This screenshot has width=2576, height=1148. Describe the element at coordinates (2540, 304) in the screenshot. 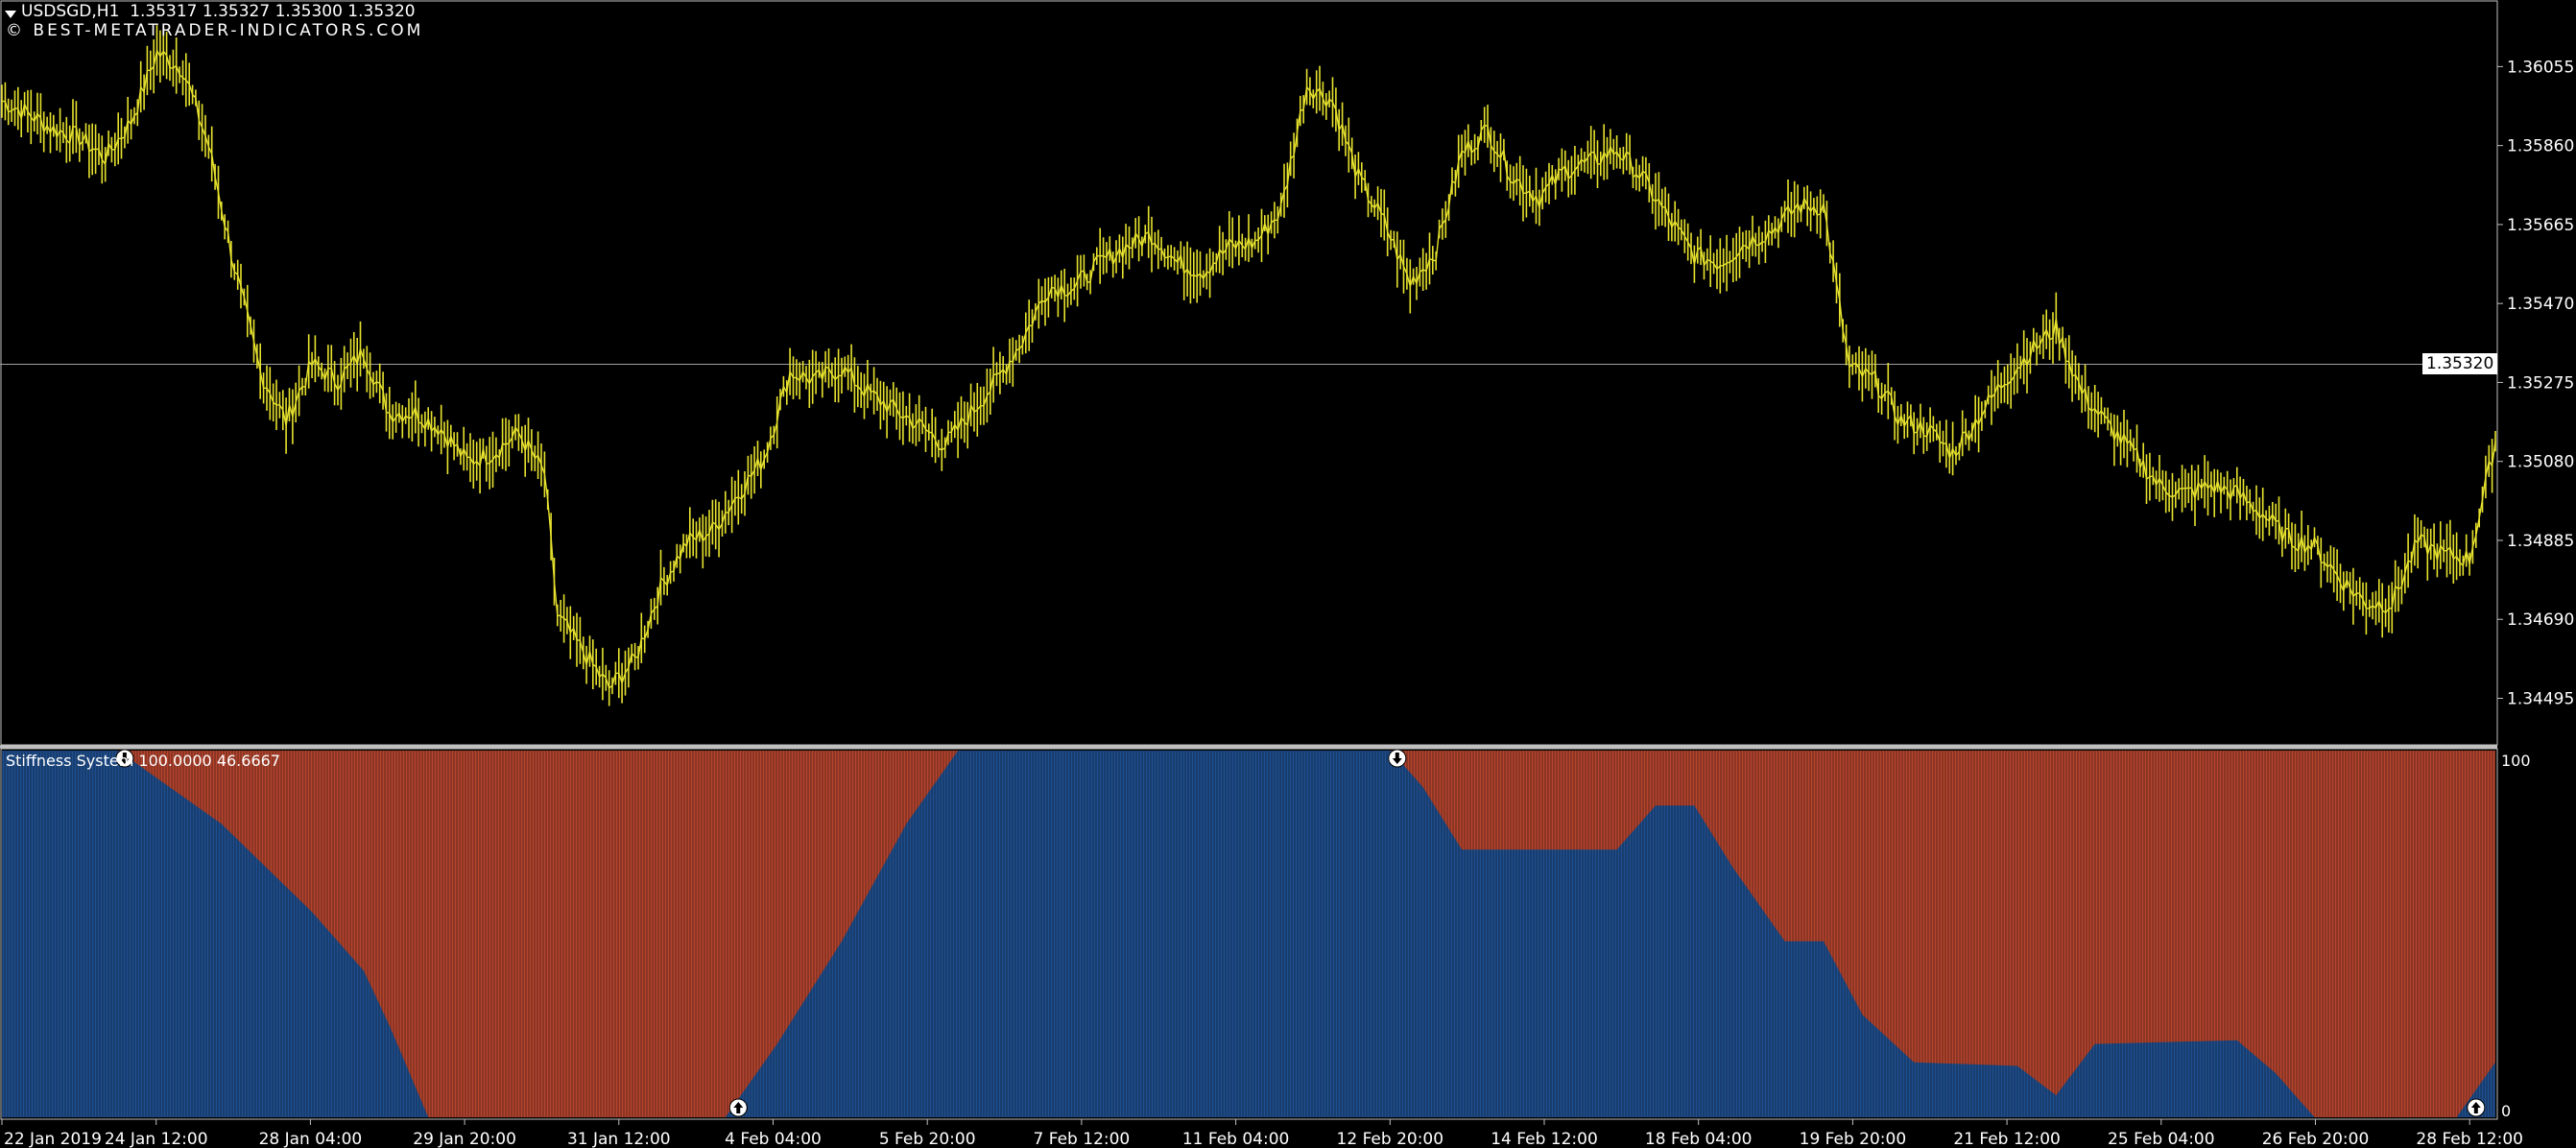

I see `price-axis-label: 1.35470` at that location.